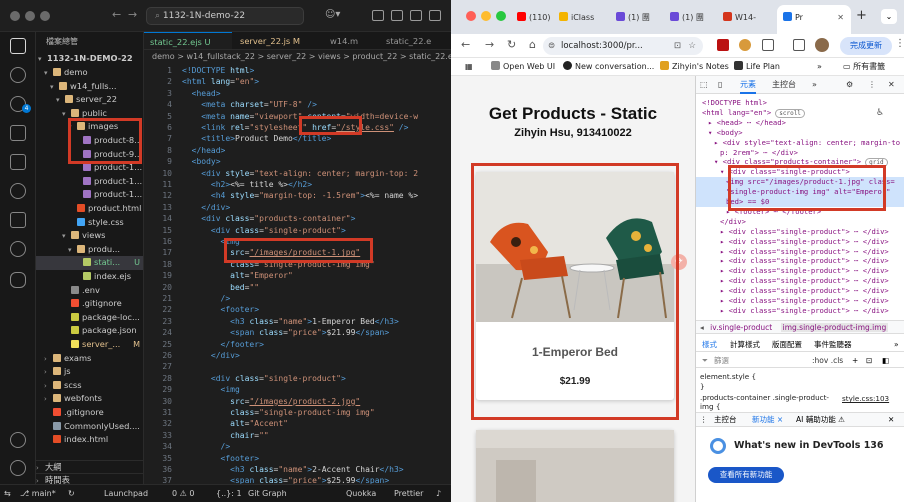  What do you see at coordinates (864, 67) in the screenshot?
I see `all-bookmarks: ▭ 所有書籤` at bounding box center [864, 67].